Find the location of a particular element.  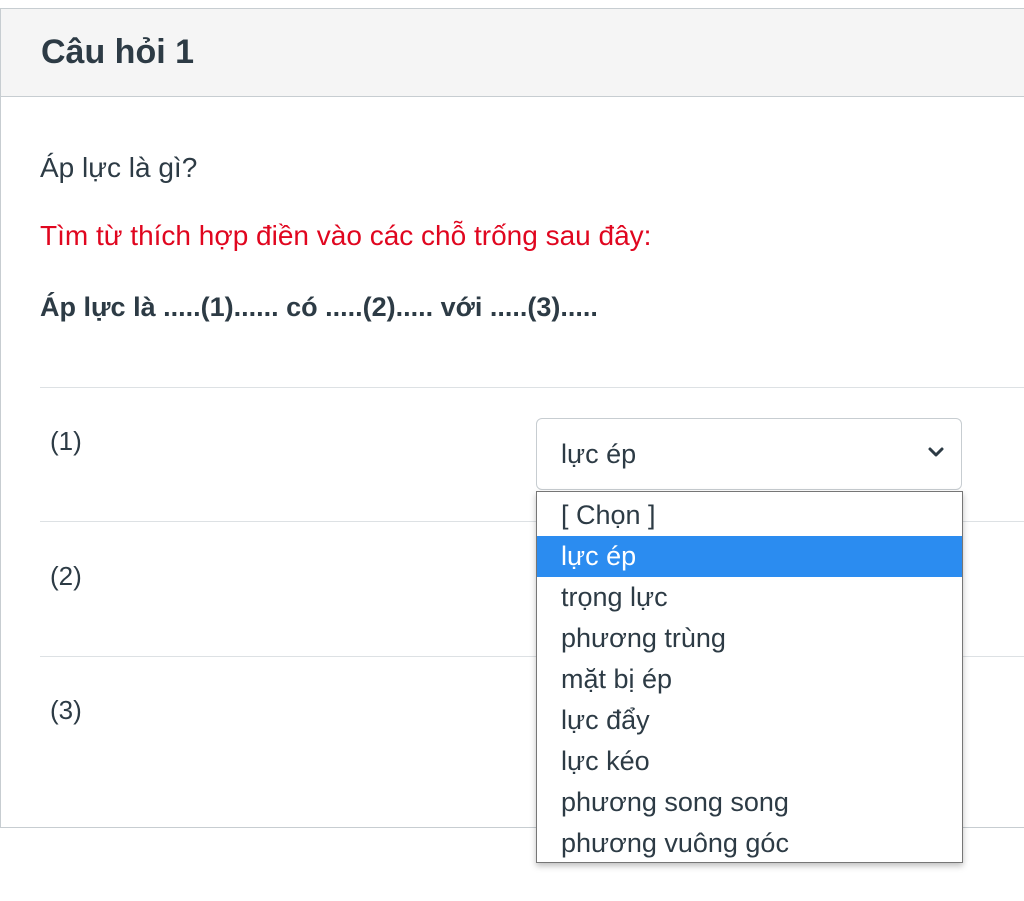

dropdown-option: phương vuông góc is located at coordinates (749, 843).